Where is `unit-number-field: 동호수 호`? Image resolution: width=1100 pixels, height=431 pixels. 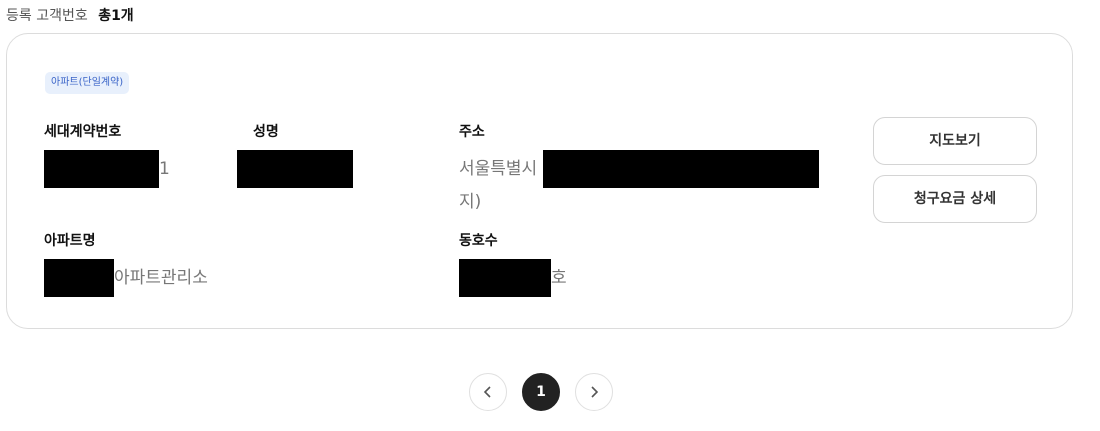
unit-number-field: 동호수 호 is located at coordinates (513, 264).